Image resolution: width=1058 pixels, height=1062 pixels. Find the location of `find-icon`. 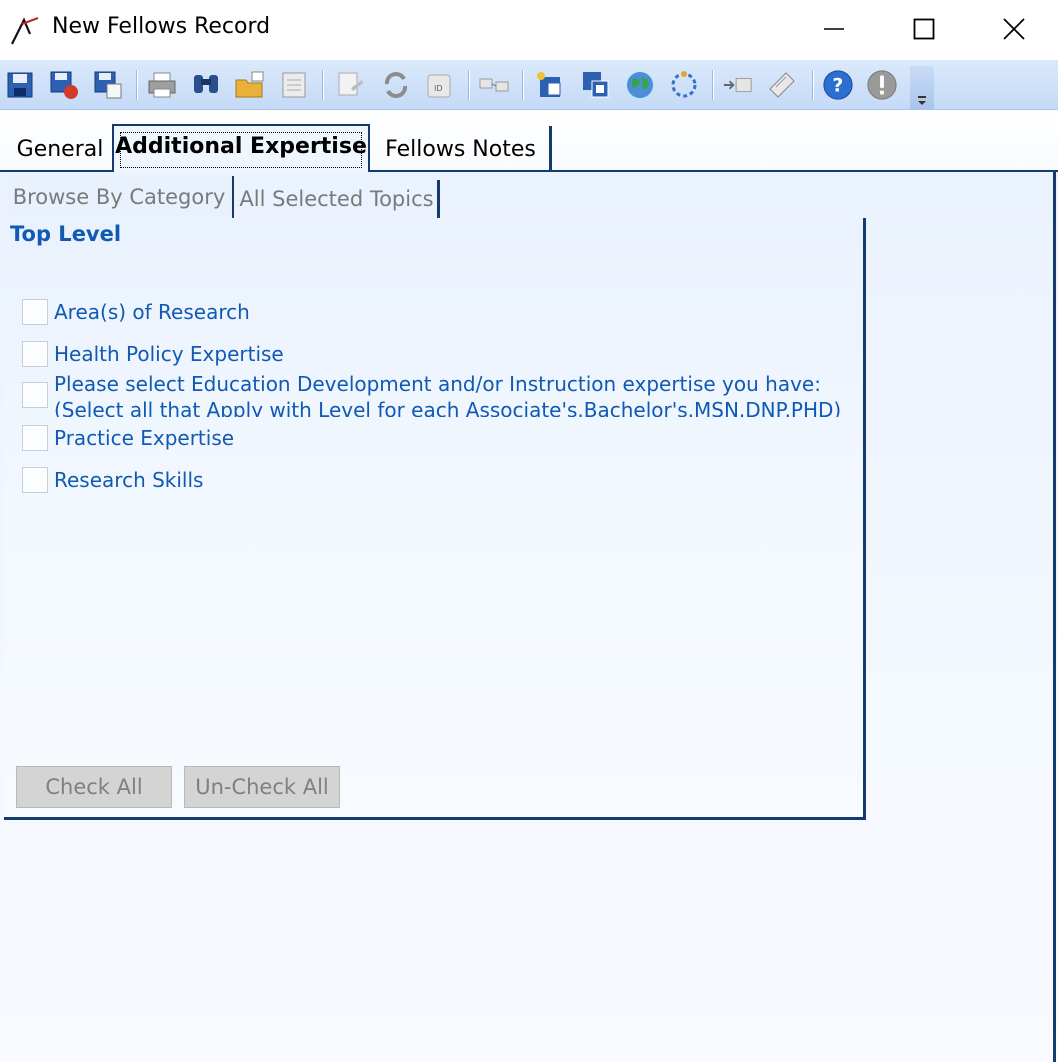

find-icon is located at coordinates (206, 85).